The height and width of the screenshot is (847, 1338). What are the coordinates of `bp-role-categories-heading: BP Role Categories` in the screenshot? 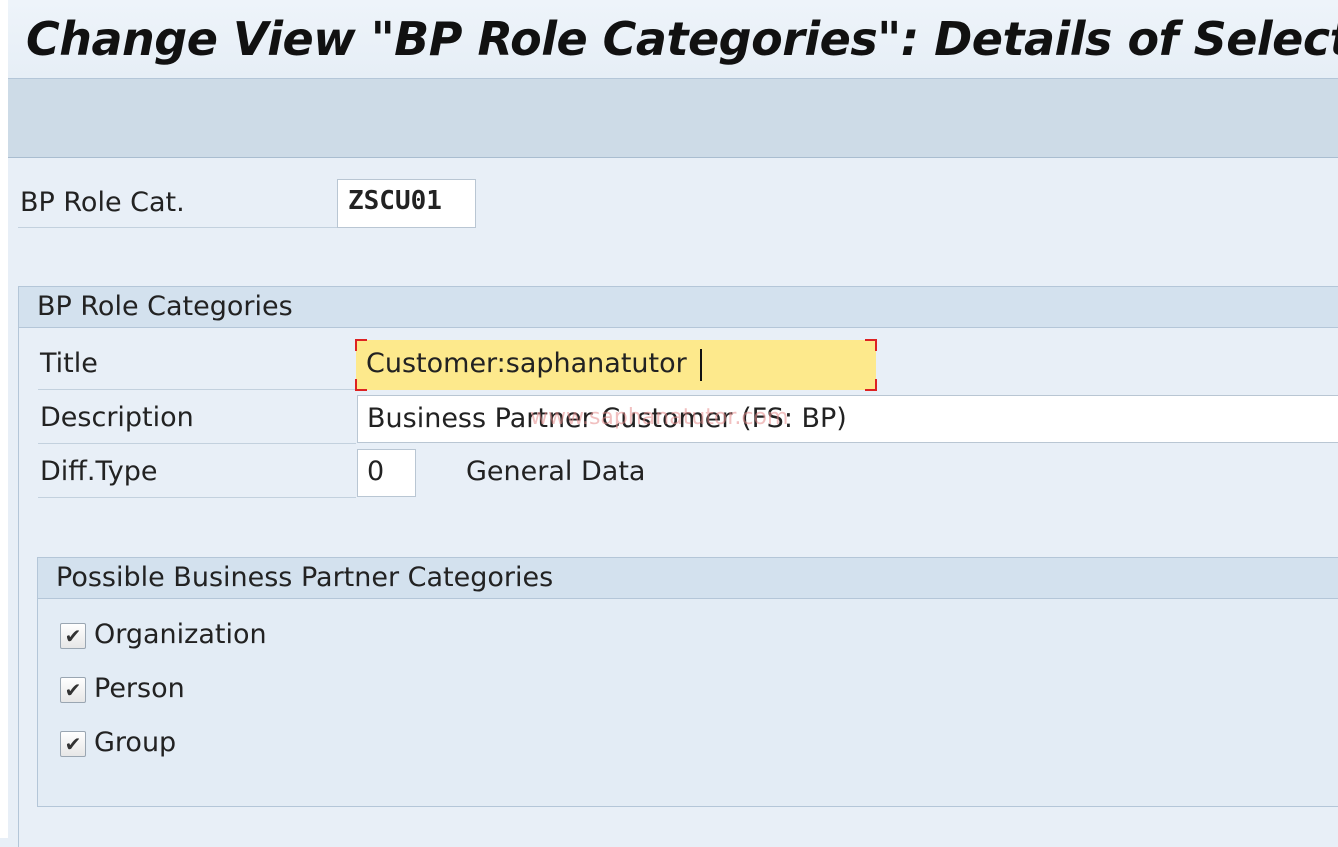 It's located at (165, 306).